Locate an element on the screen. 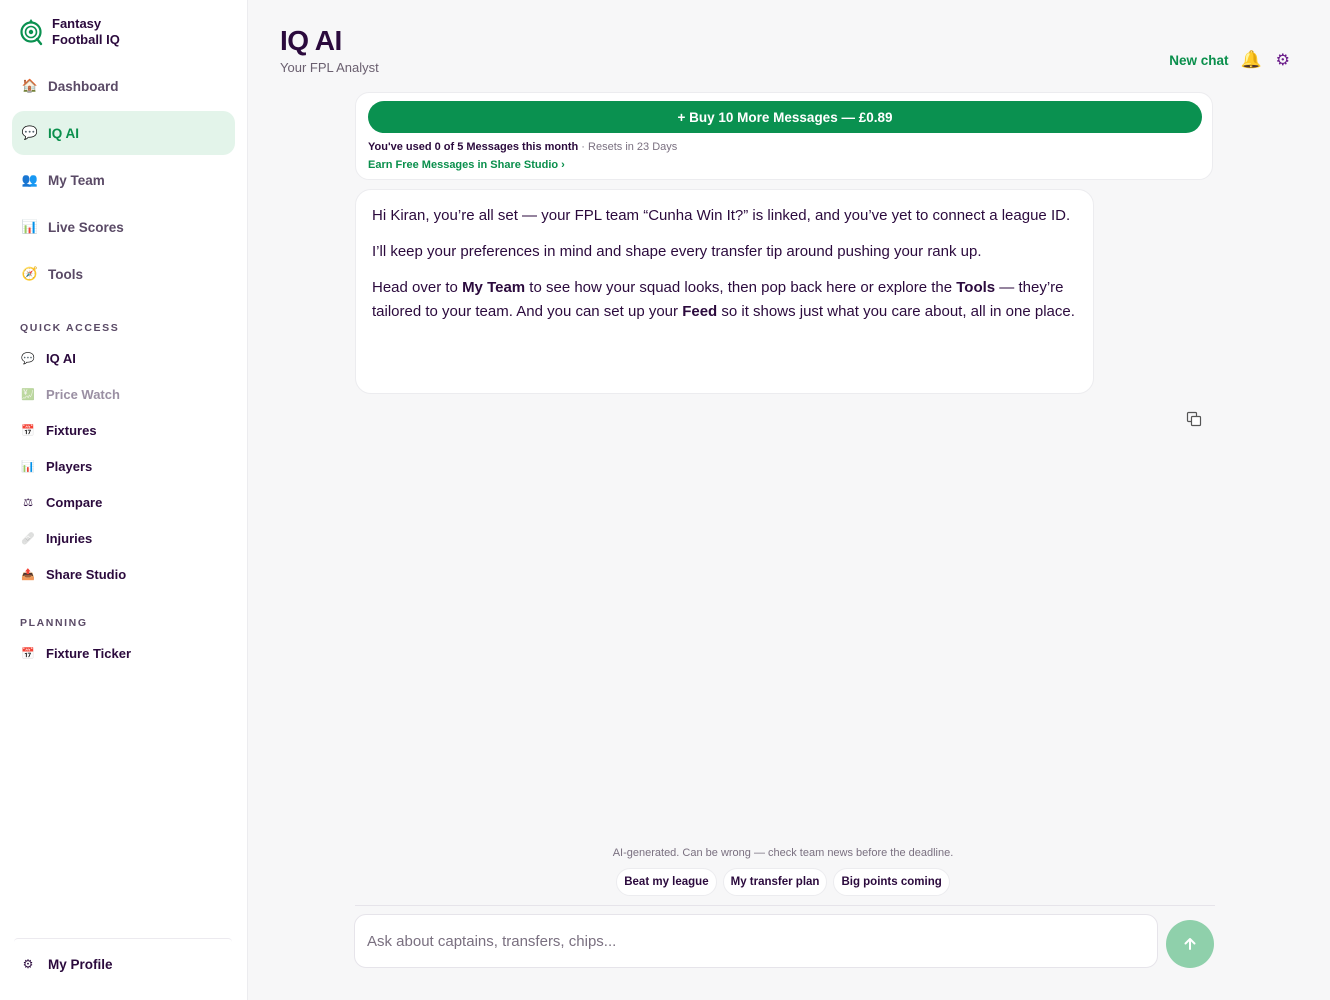 The width and height of the screenshot is (1330, 1000). tools-mention: Tools is located at coordinates (976, 287).